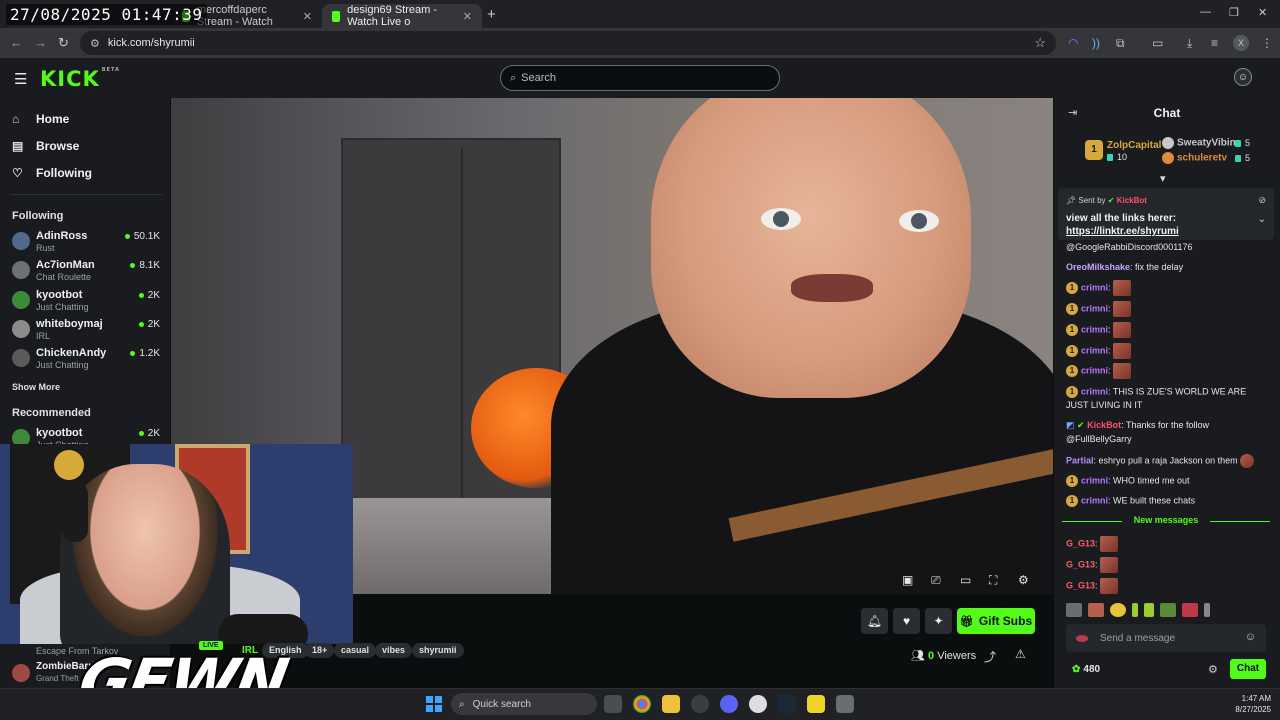  What do you see at coordinates (938, 621) in the screenshot?
I see `sparkle-button: ✦` at bounding box center [938, 621].